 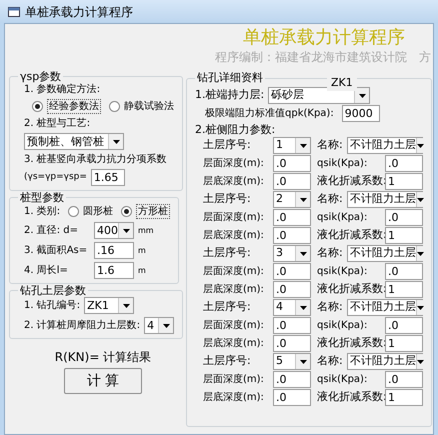 I want to click on text-field: 9000, so click(x=361, y=113).